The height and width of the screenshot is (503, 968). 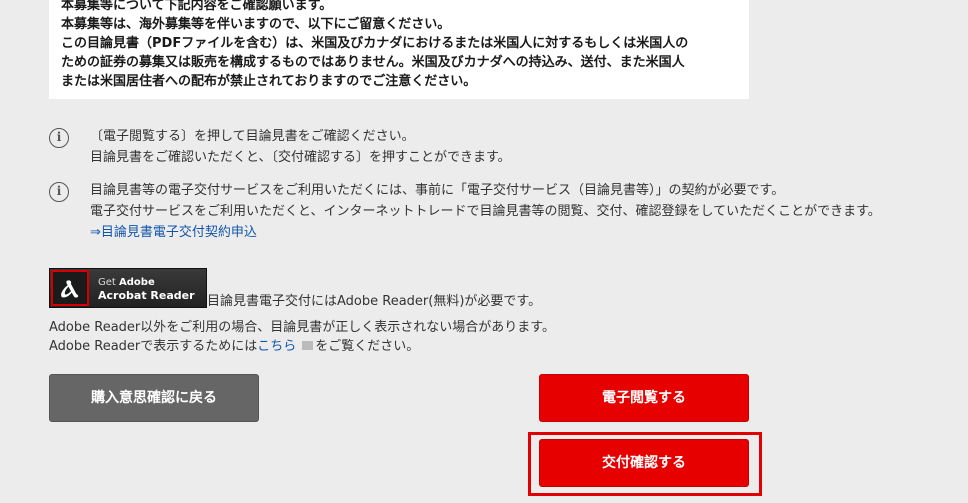 I want to click on delivery-confirm-button: 交付確認する, so click(x=644, y=463).